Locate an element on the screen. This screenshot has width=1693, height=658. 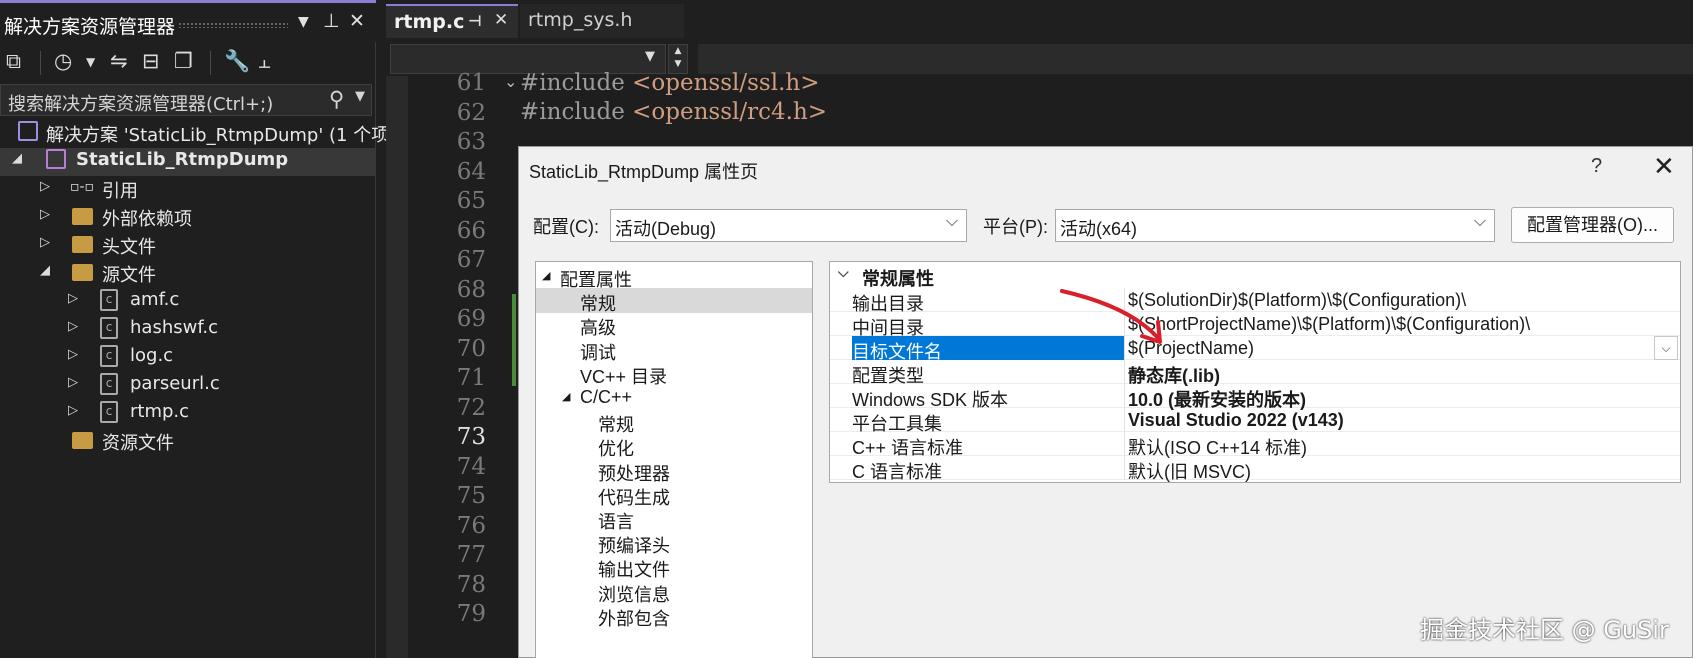
drag-grip is located at coordinates (233, 25).